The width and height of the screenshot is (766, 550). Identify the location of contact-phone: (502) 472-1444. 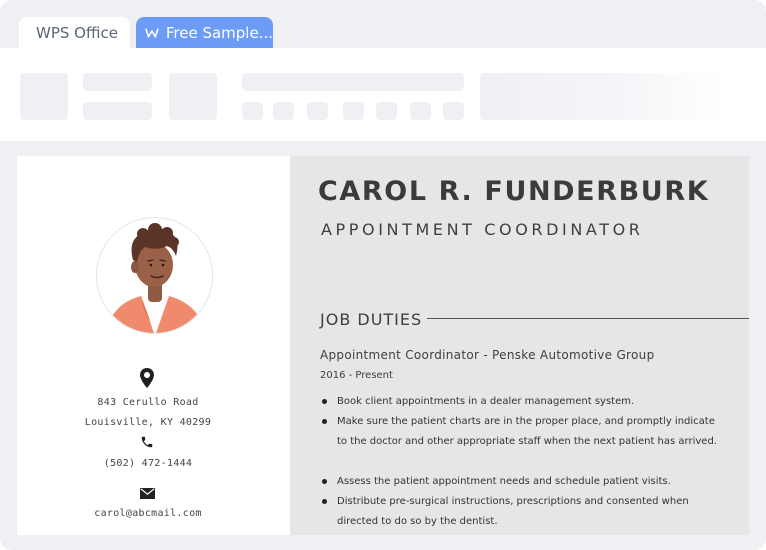
(148, 463).